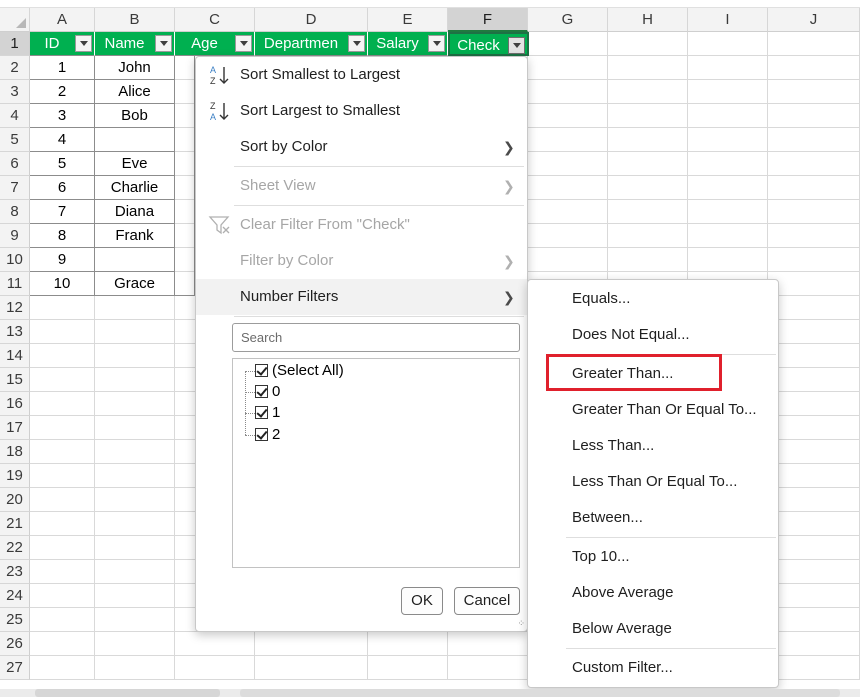 The width and height of the screenshot is (860, 697). Describe the element at coordinates (653, 593) in the screenshot. I see `submenu-item-above-average: Above Average` at that location.